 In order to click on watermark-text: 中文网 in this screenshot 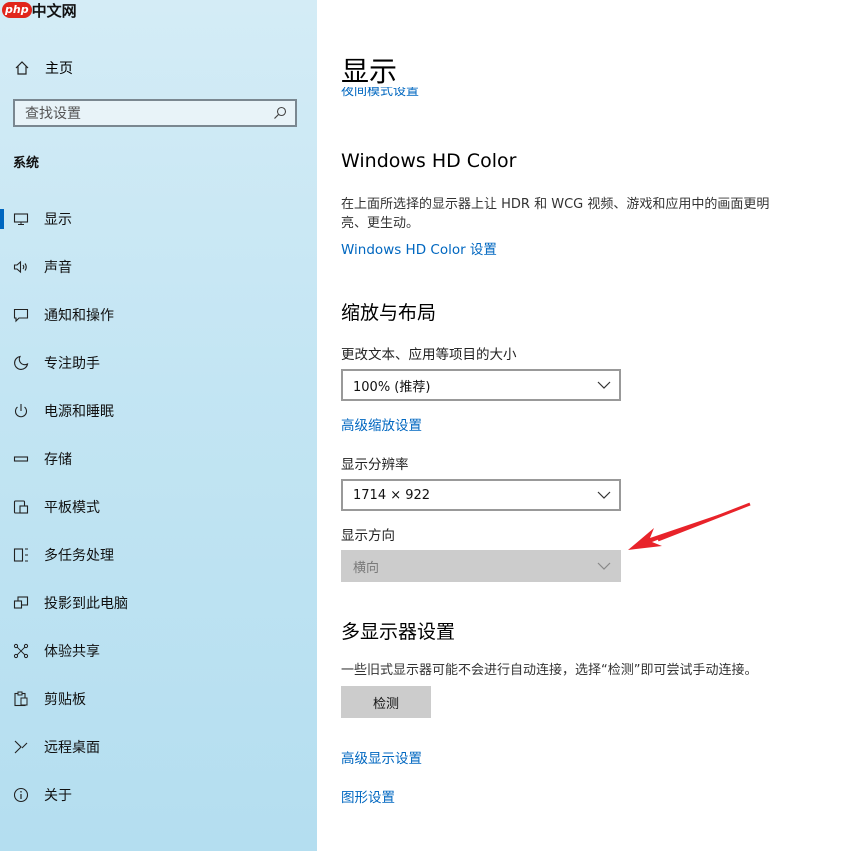, I will do `click(54, 10)`.